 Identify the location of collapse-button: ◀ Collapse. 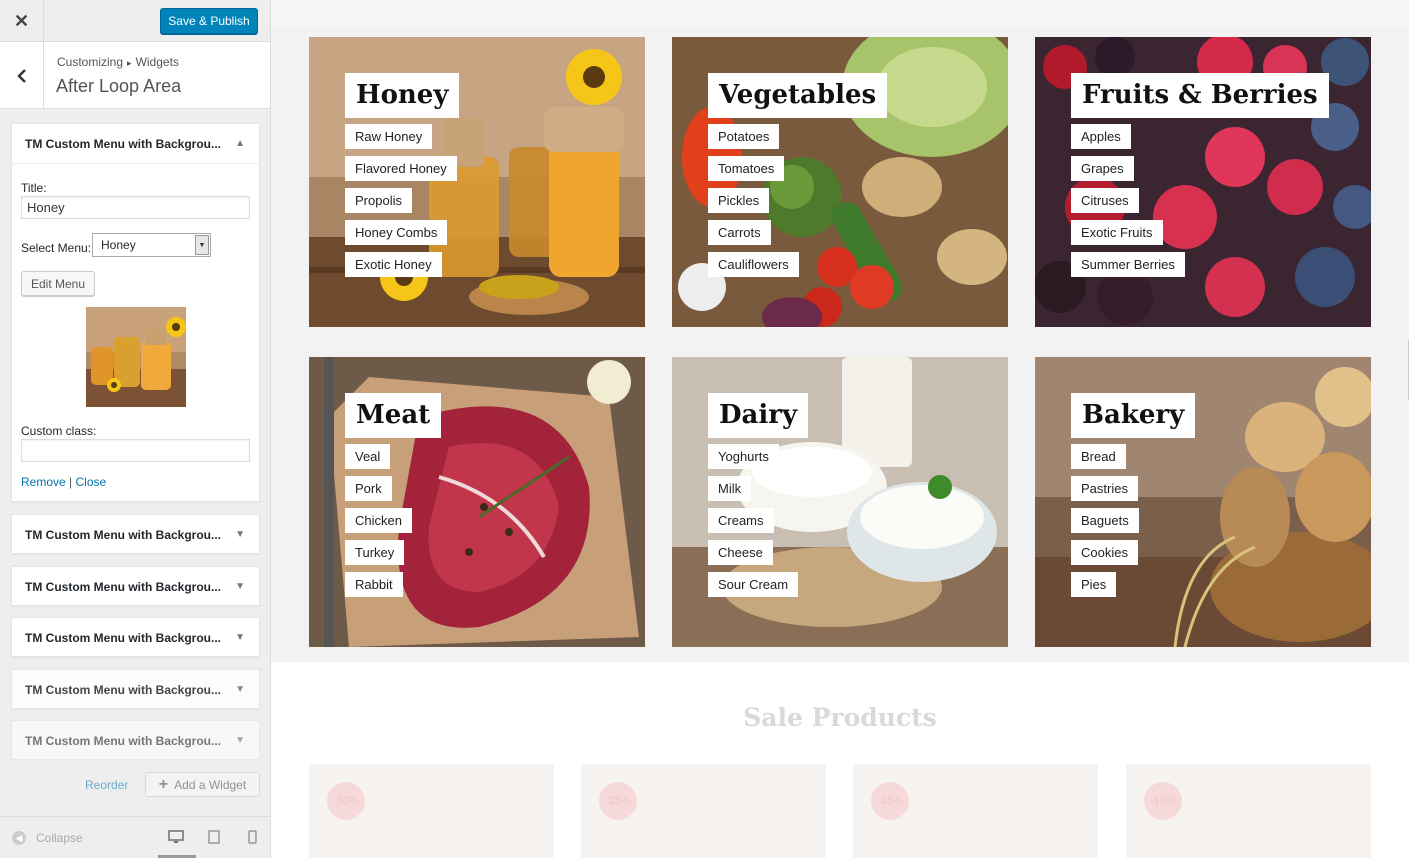
(47, 838).